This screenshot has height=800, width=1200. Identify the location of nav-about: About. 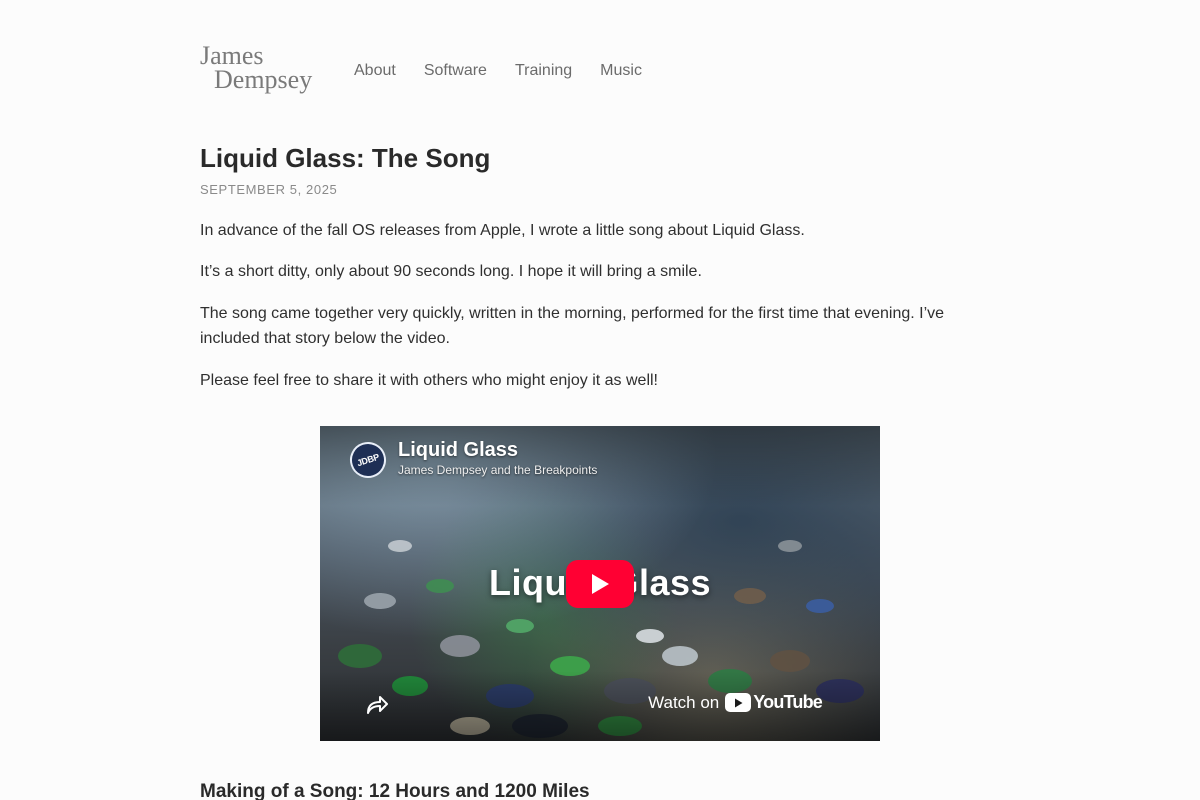
(375, 71).